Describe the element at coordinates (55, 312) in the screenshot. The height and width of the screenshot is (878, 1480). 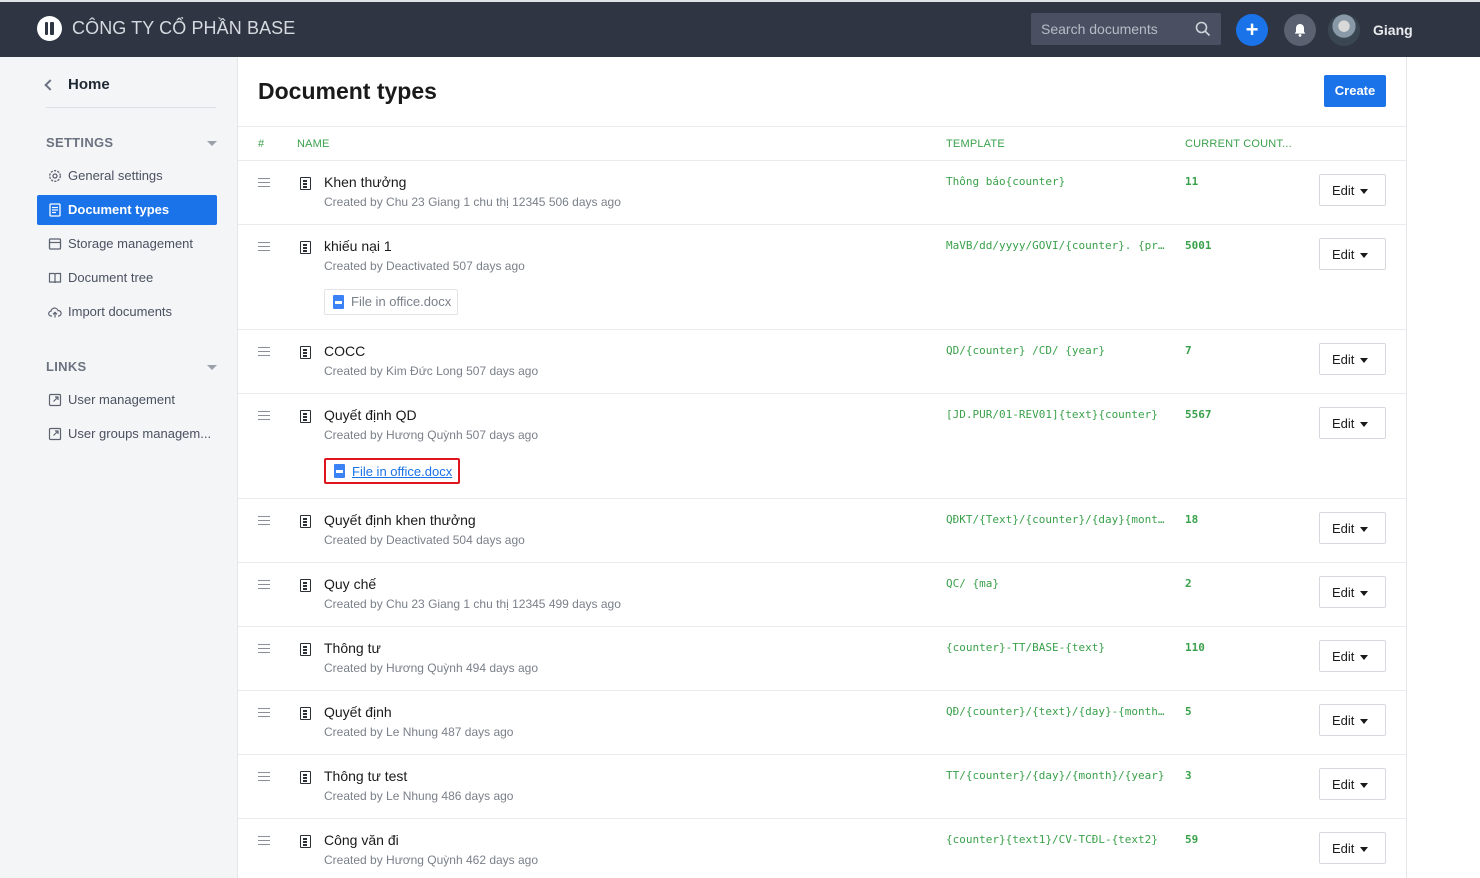
I see `cloud-upload-icon` at that location.